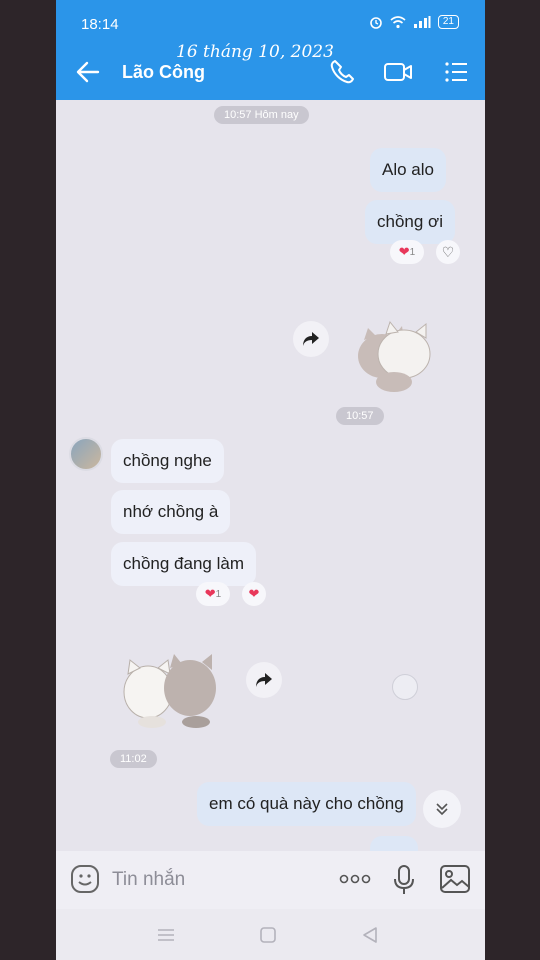 The height and width of the screenshot is (960, 540). Describe the element at coordinates (86, 454) in the screenshot. I see `avatar` at that location.